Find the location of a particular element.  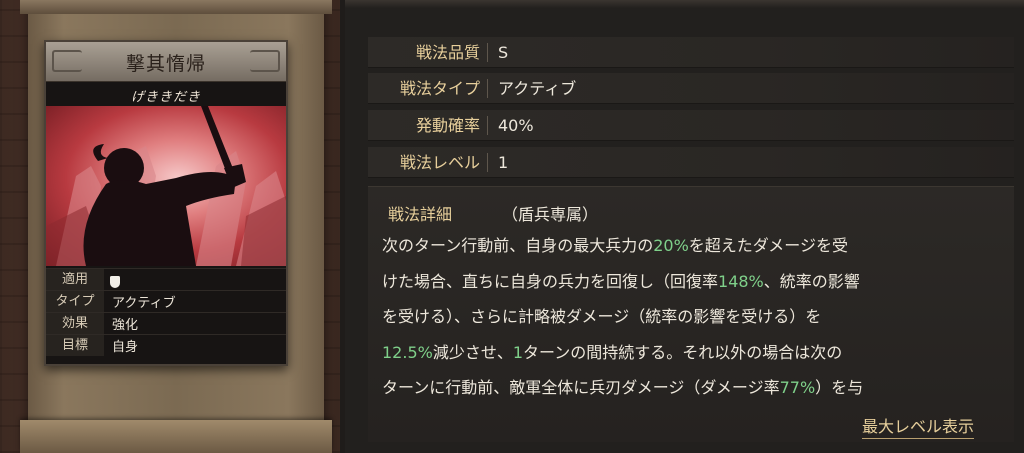

detail-text-segment: 次のターン行動前、自身の最大兵力の is located at coordinates (518, 245).